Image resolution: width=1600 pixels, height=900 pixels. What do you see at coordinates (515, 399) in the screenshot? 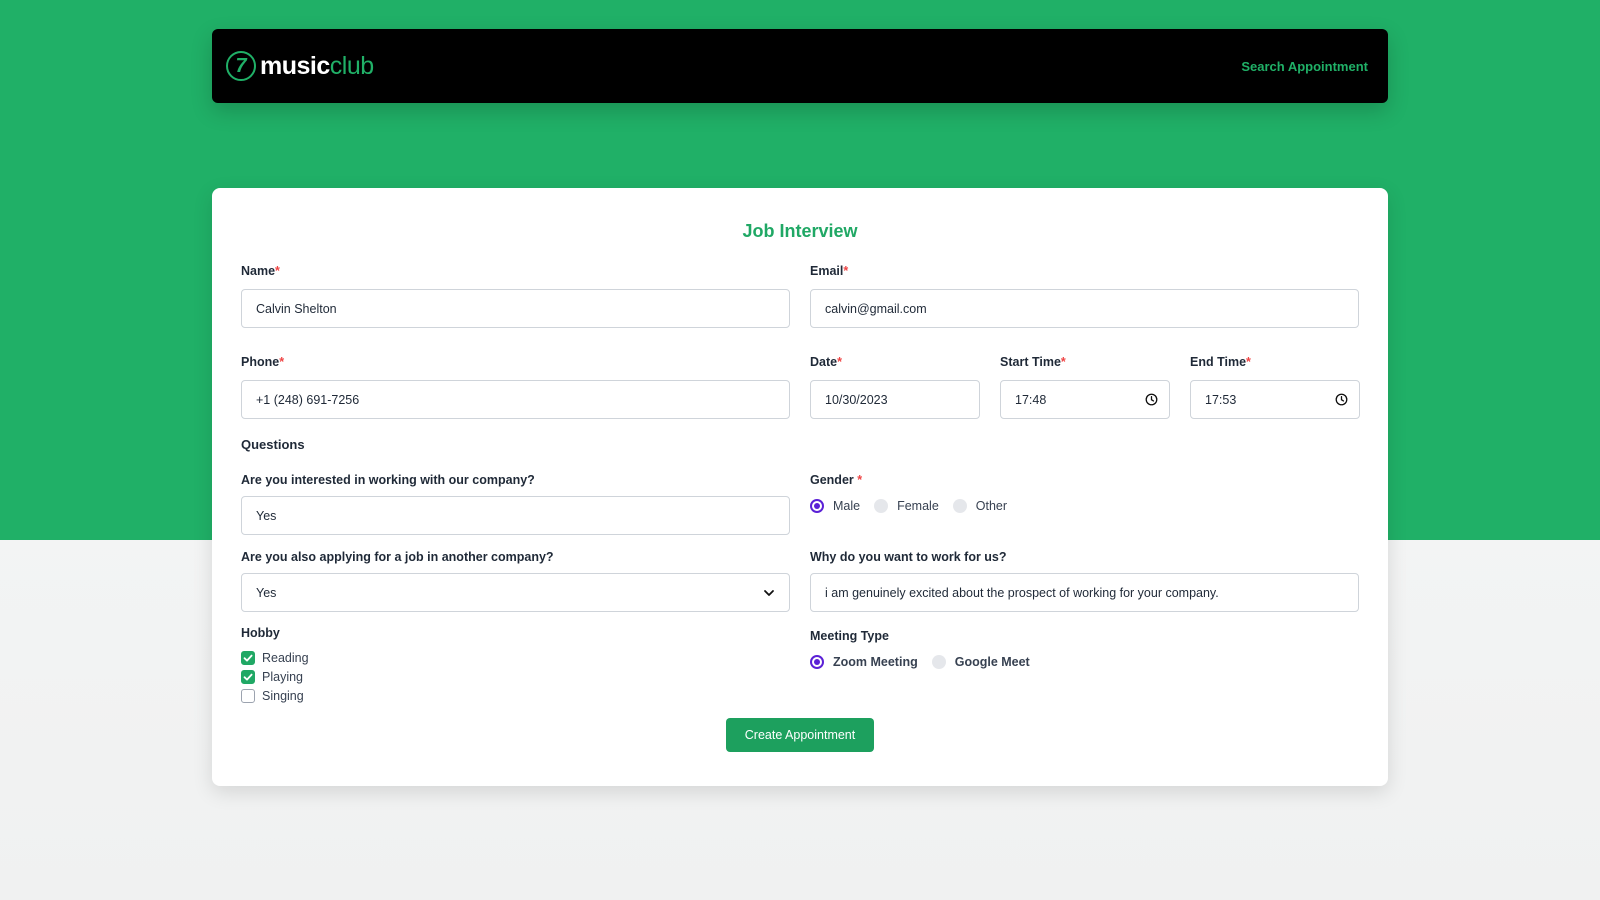
I see `phone-input` at bounding box center [515, 399].